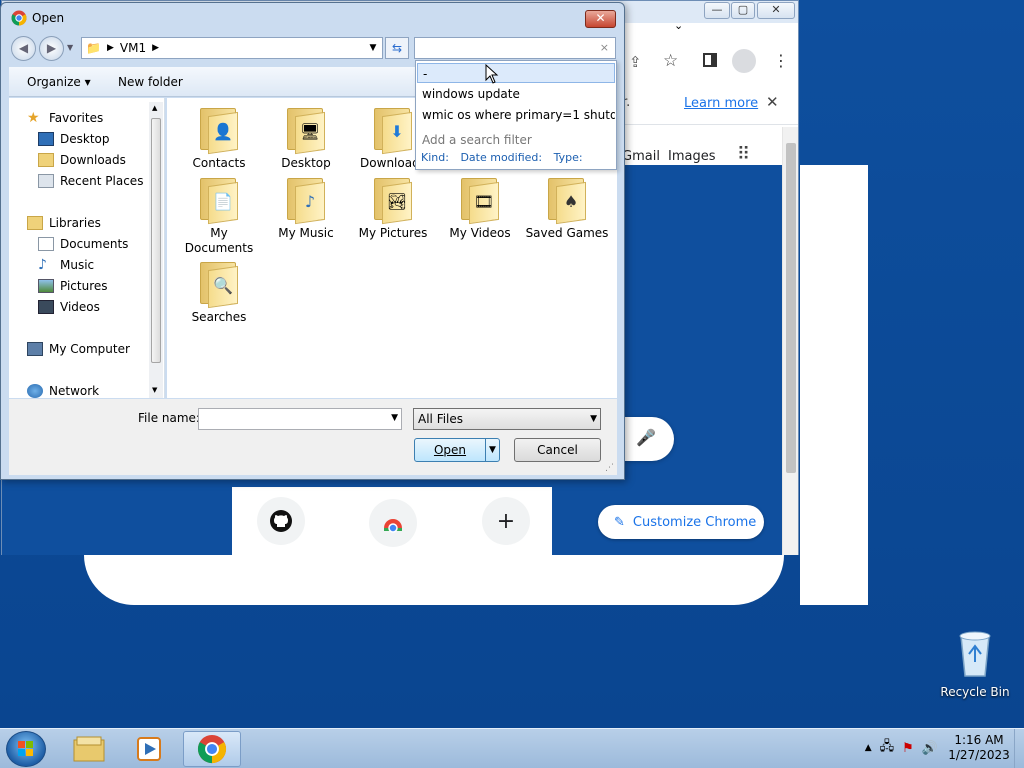 The height and width of the screenshot is (768, 1024). I want to click on contacts-icon: 👤, so click(223, 131).